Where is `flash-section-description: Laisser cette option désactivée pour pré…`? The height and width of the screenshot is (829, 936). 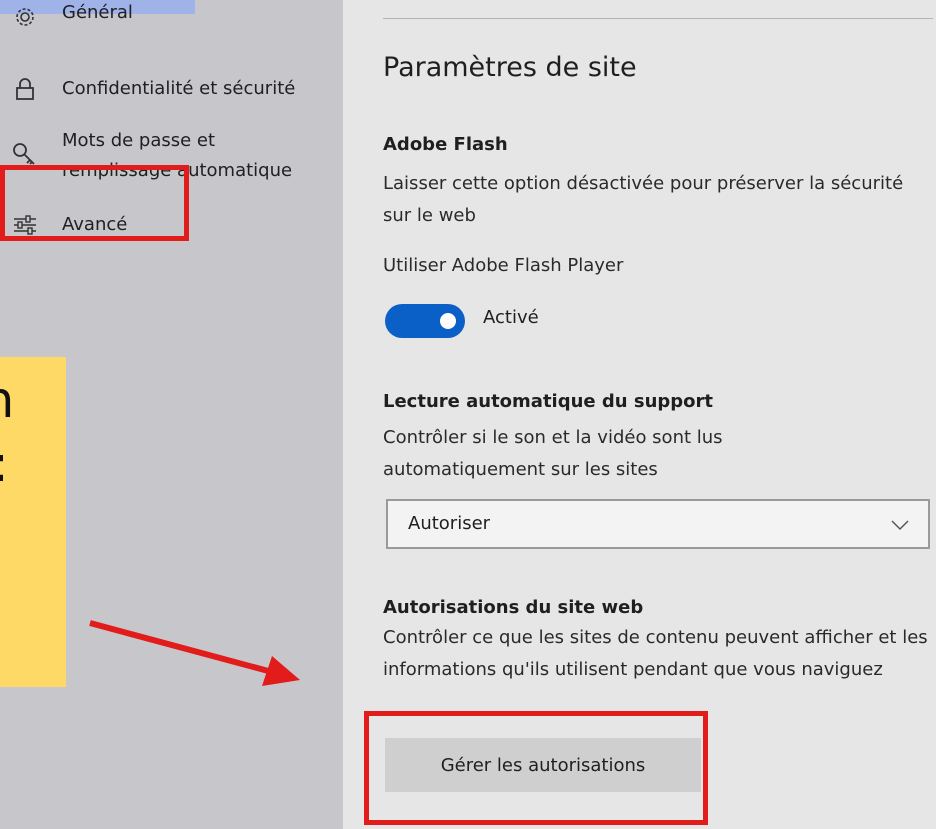 flash-section-description: Laisser cette option désactivée pour pré… is located at coordinates (643, 199).